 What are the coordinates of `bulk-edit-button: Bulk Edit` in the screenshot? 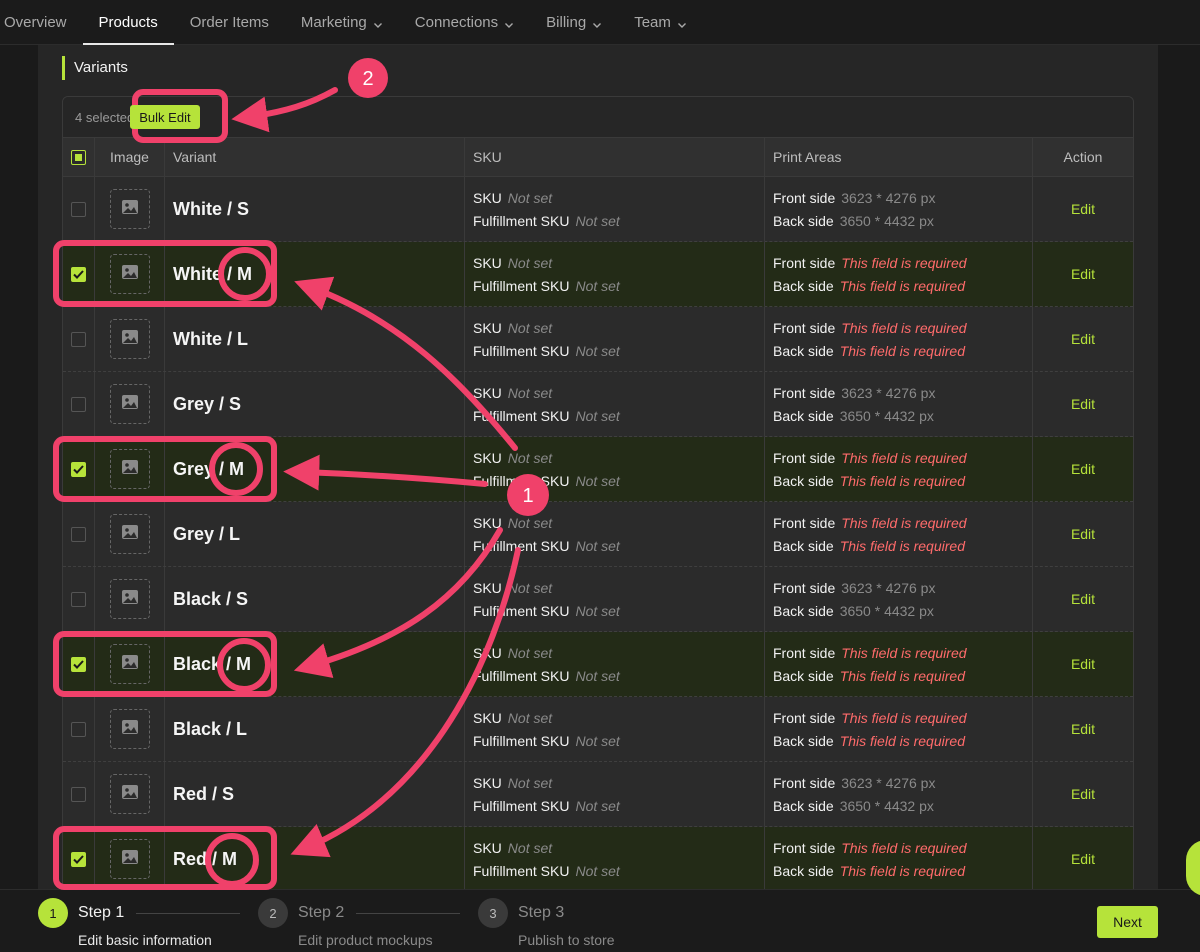 It's located at (165, 117).